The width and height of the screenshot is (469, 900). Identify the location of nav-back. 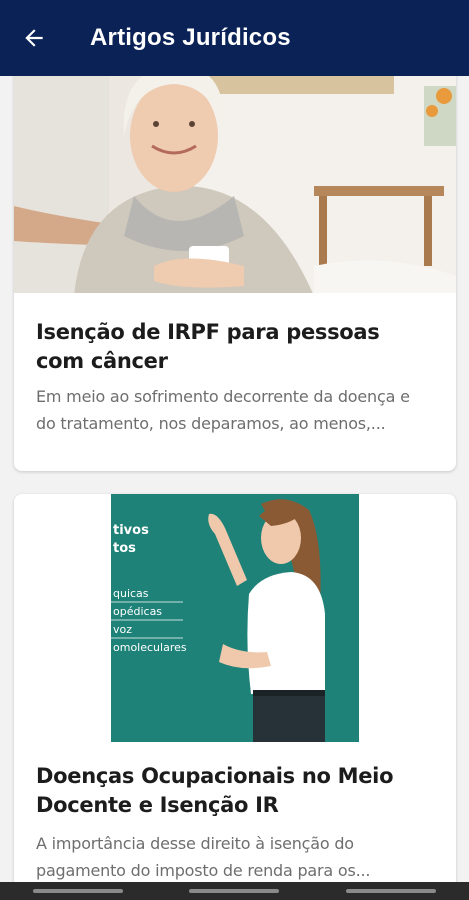
(390, 891).